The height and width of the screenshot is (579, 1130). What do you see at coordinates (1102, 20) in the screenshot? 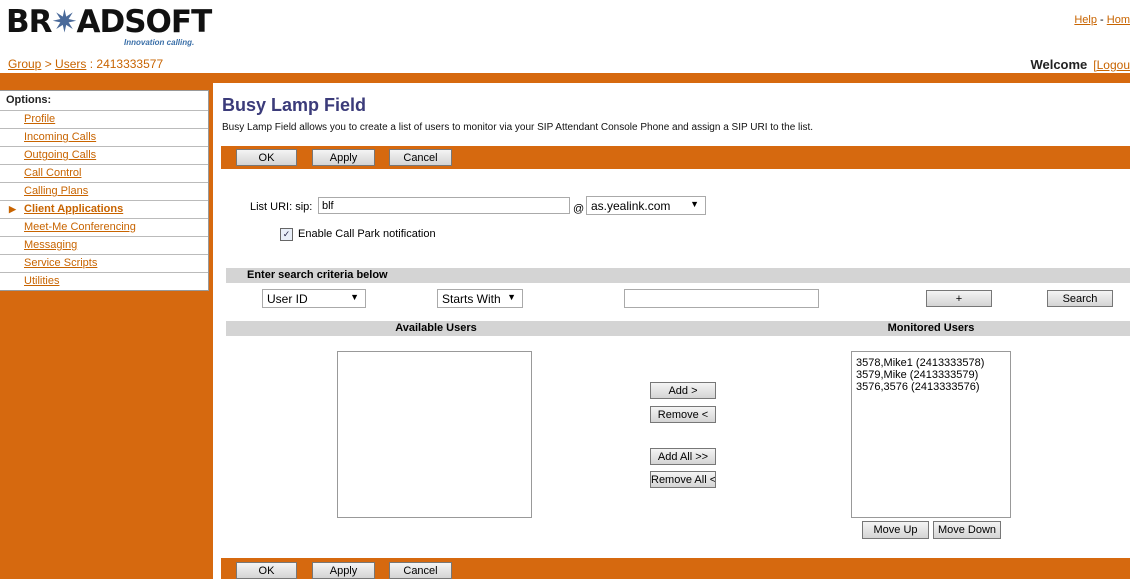
I see `top-links: Help - Hom` at bounding box center [1102, 20].